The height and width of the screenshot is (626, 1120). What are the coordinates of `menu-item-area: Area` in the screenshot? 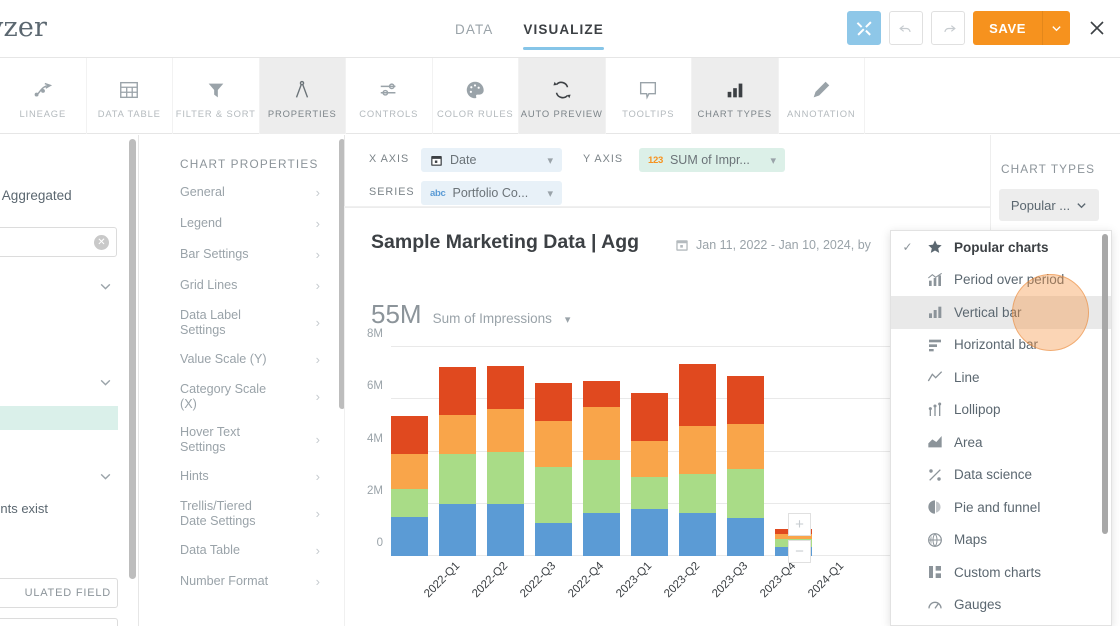 It's located at (1001, 442).